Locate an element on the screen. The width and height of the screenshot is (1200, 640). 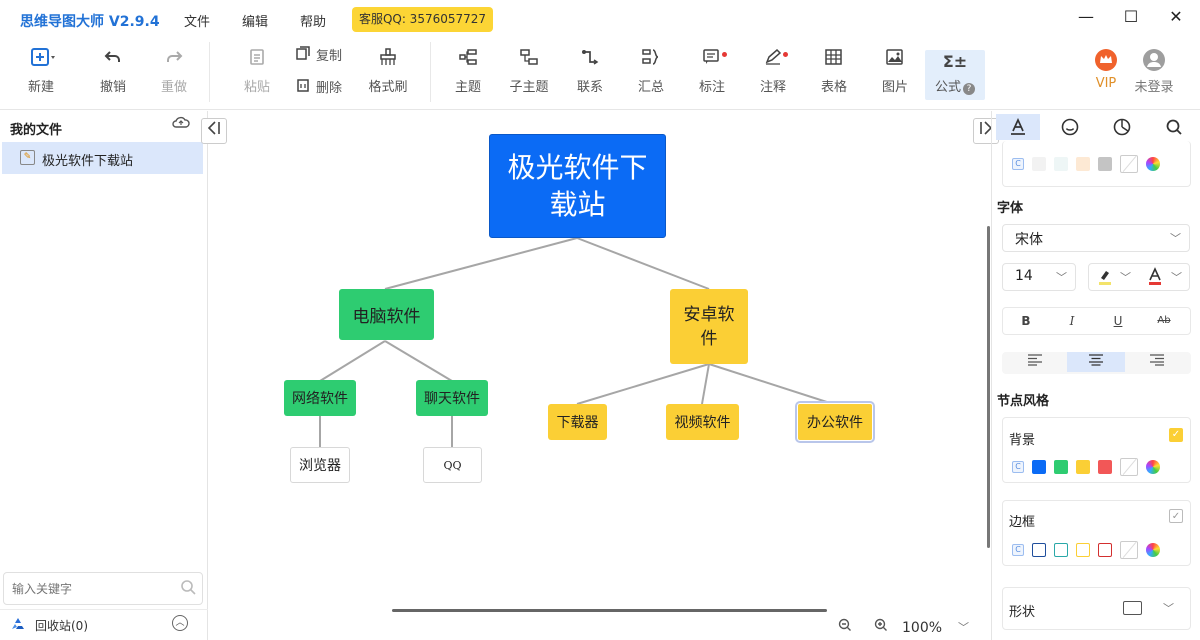
branch-node-android: 安卓软件 is located at coordinates (709, 326).